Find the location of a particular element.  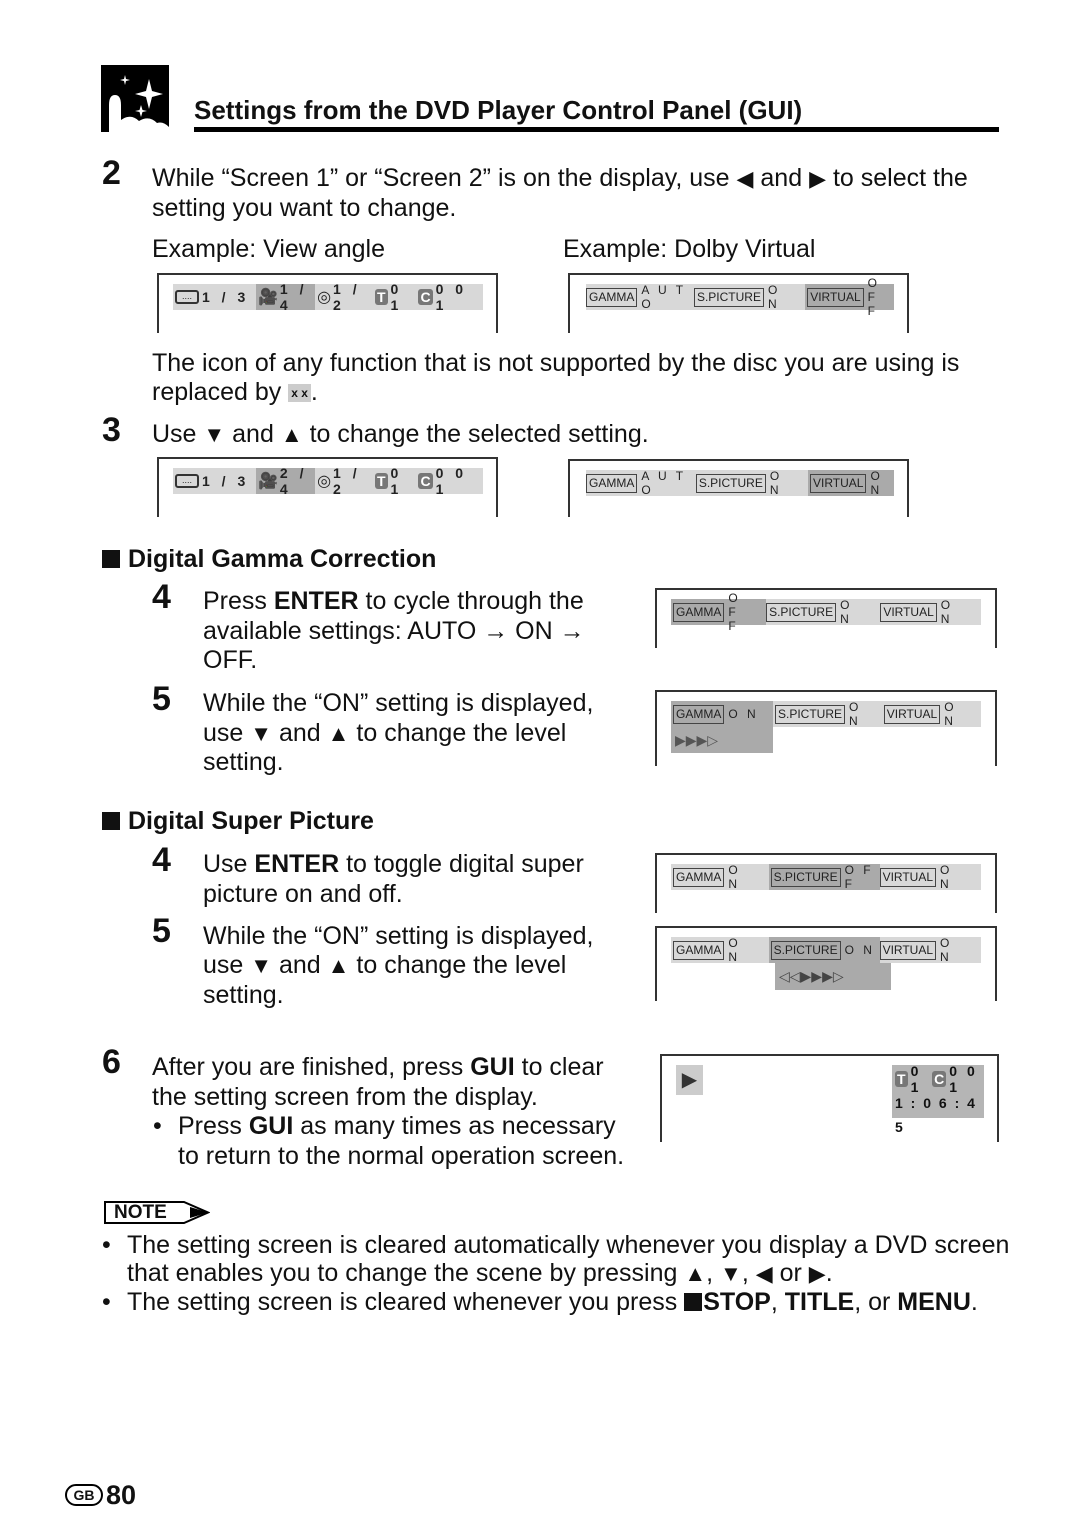

step-number: 2 is located at coordinates (111, 173).